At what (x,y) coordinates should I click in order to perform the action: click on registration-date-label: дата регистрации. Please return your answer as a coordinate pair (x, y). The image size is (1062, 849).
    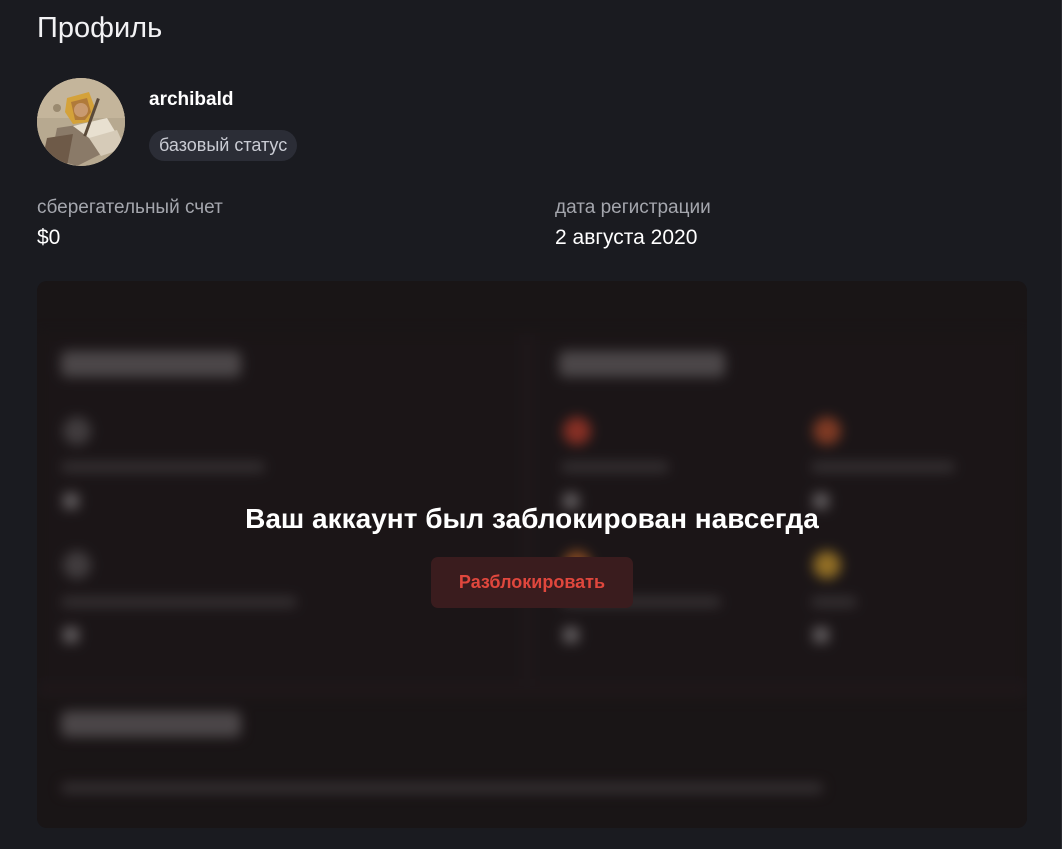
    Looking at the image, I should click on (633, 207).